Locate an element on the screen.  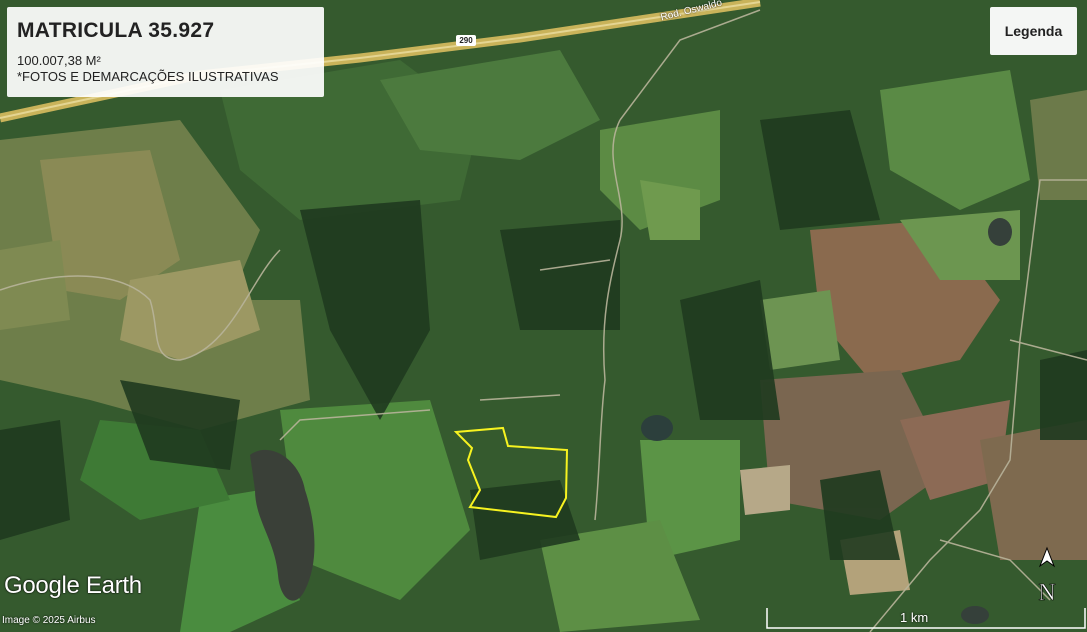
image-credit: Image © 2025 Airbus is located at coordinates (49, 620).